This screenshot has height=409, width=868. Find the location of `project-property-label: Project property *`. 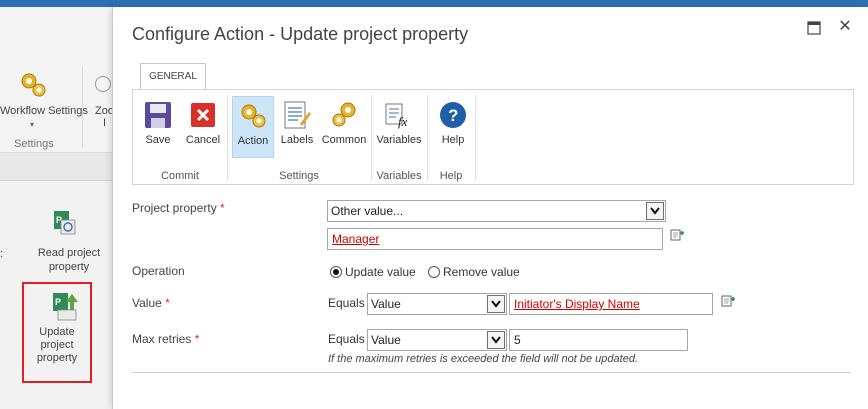

project-property-label: Project property * is located at coordinates (178, 208).